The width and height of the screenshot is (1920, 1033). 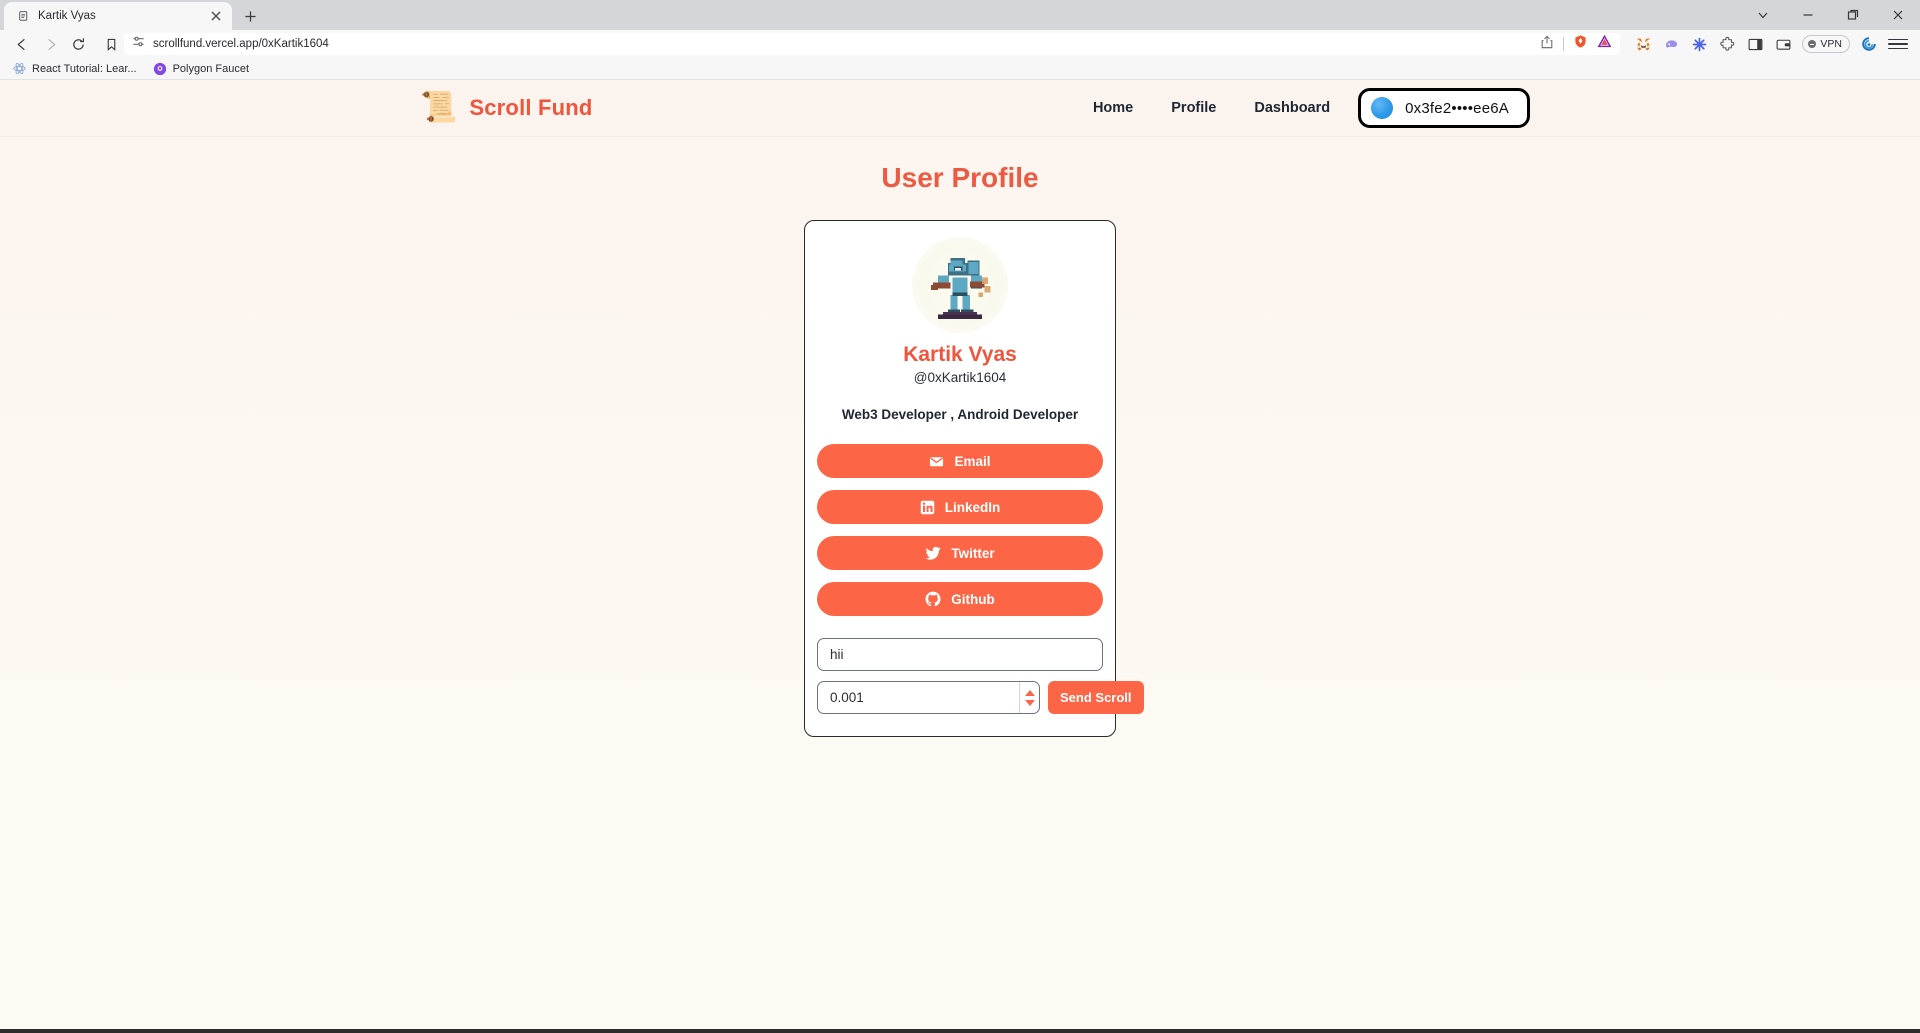 I want to click on navigation-toolbar: scrollfund.vercel.app/0xKartik1604 VPN, so click(x=960, y=44).